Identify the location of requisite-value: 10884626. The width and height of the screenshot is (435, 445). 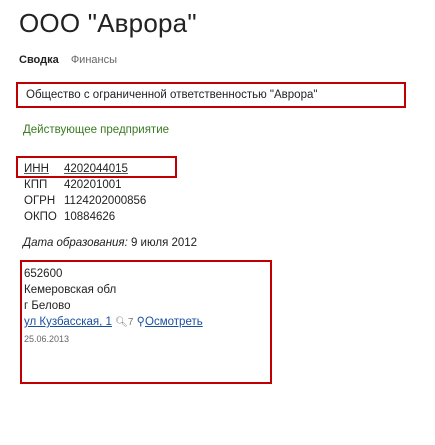
(90, 217).